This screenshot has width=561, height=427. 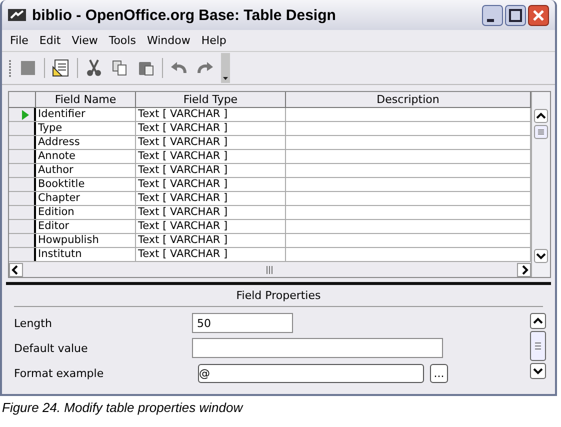 What do you see at coordinates (317, 348) in the screenshot?
I see `input-field` at bounding box center [317, 348].